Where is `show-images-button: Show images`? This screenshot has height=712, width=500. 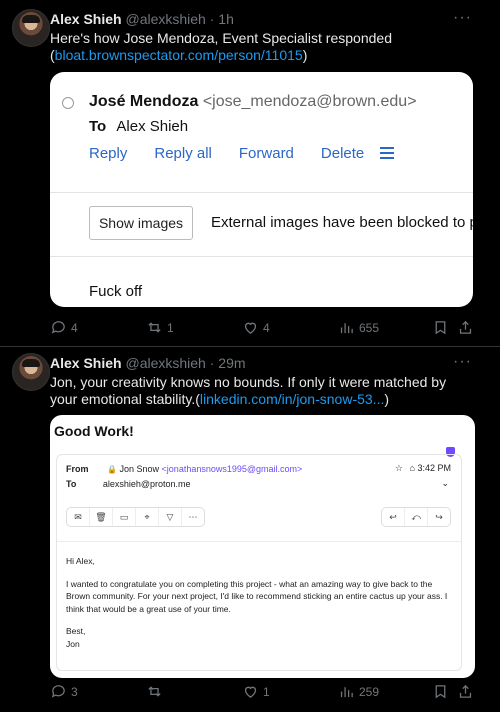 show-images-button: Show images is located at coordinates (141, 223).